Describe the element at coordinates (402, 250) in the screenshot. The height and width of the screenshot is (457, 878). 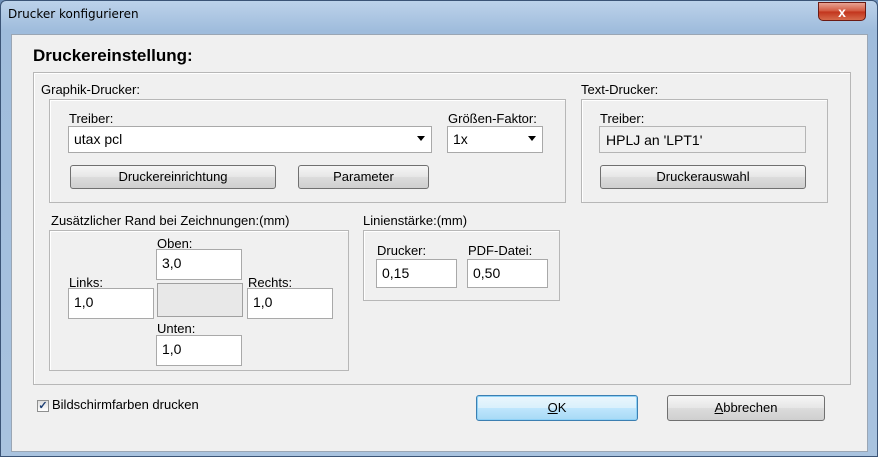
I see `line-printer-label: Drucker:` at that location.